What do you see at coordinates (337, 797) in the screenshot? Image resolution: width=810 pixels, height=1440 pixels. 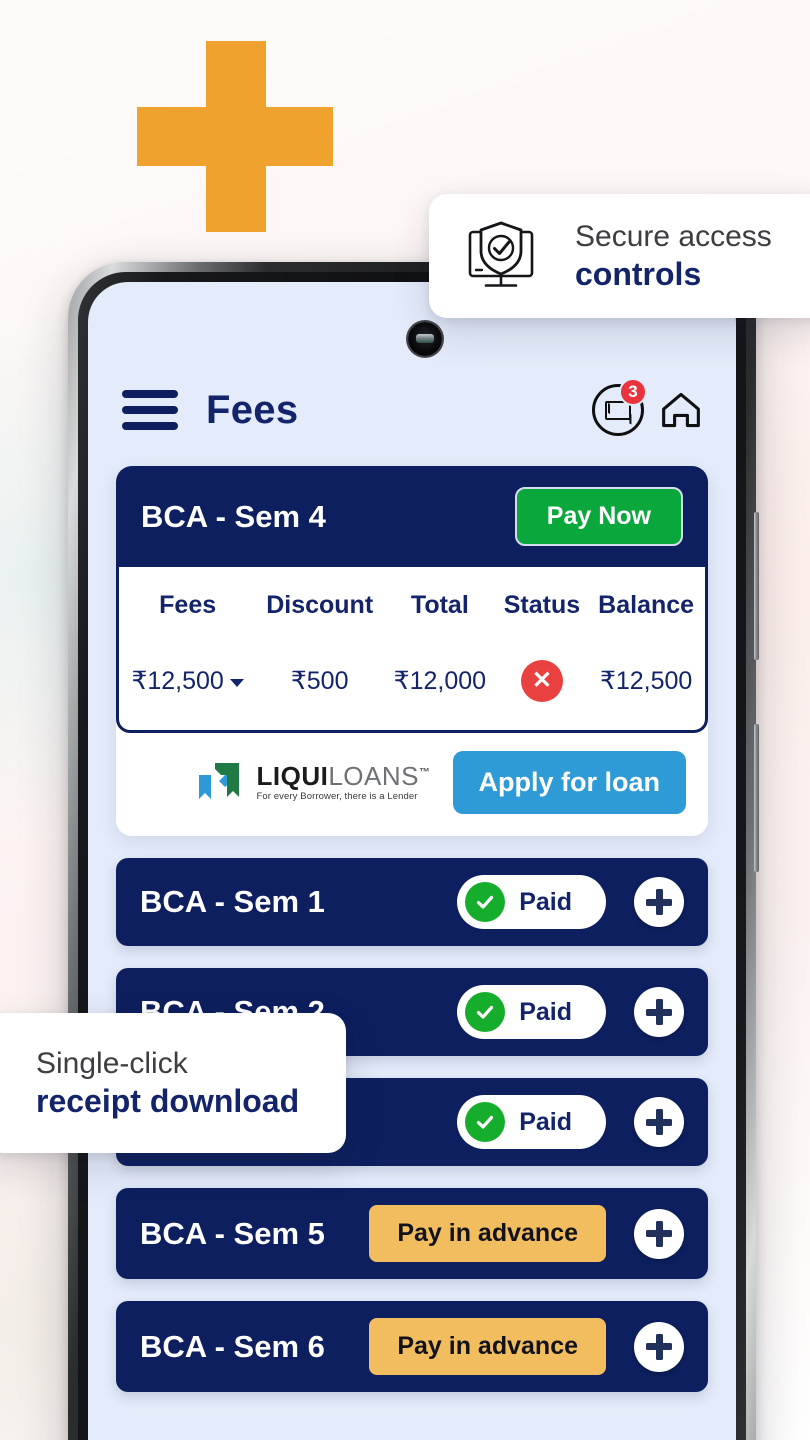 I see `liquiloans-tagline: For every Borrower, there is a Lender` at bounding box center [337, 797].